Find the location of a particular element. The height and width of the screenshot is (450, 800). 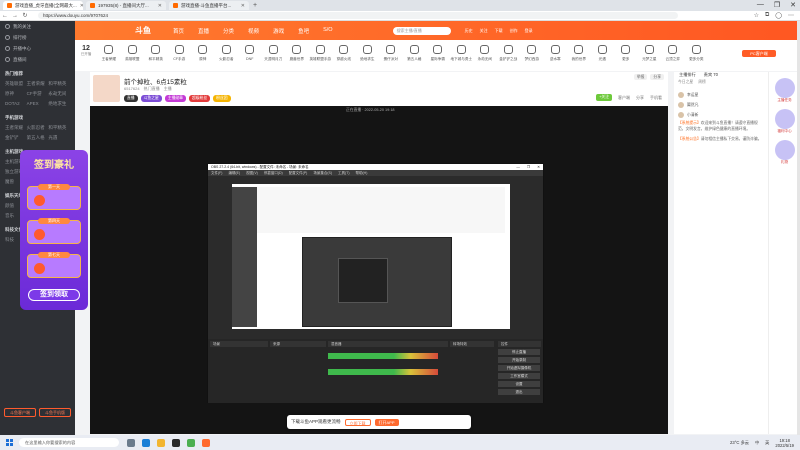

more-menu-icon: ⋯ is located at coordinates (791, 15).